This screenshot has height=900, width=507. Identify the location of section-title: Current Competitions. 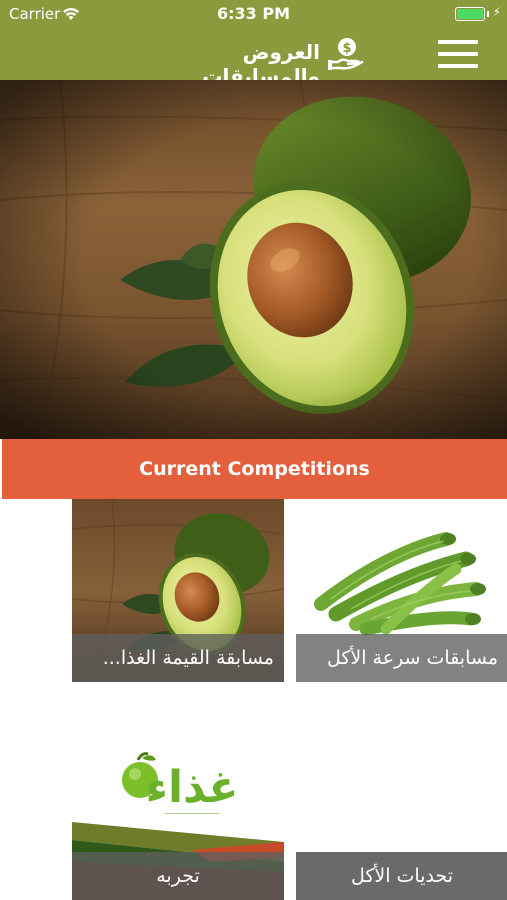
(254, 469).